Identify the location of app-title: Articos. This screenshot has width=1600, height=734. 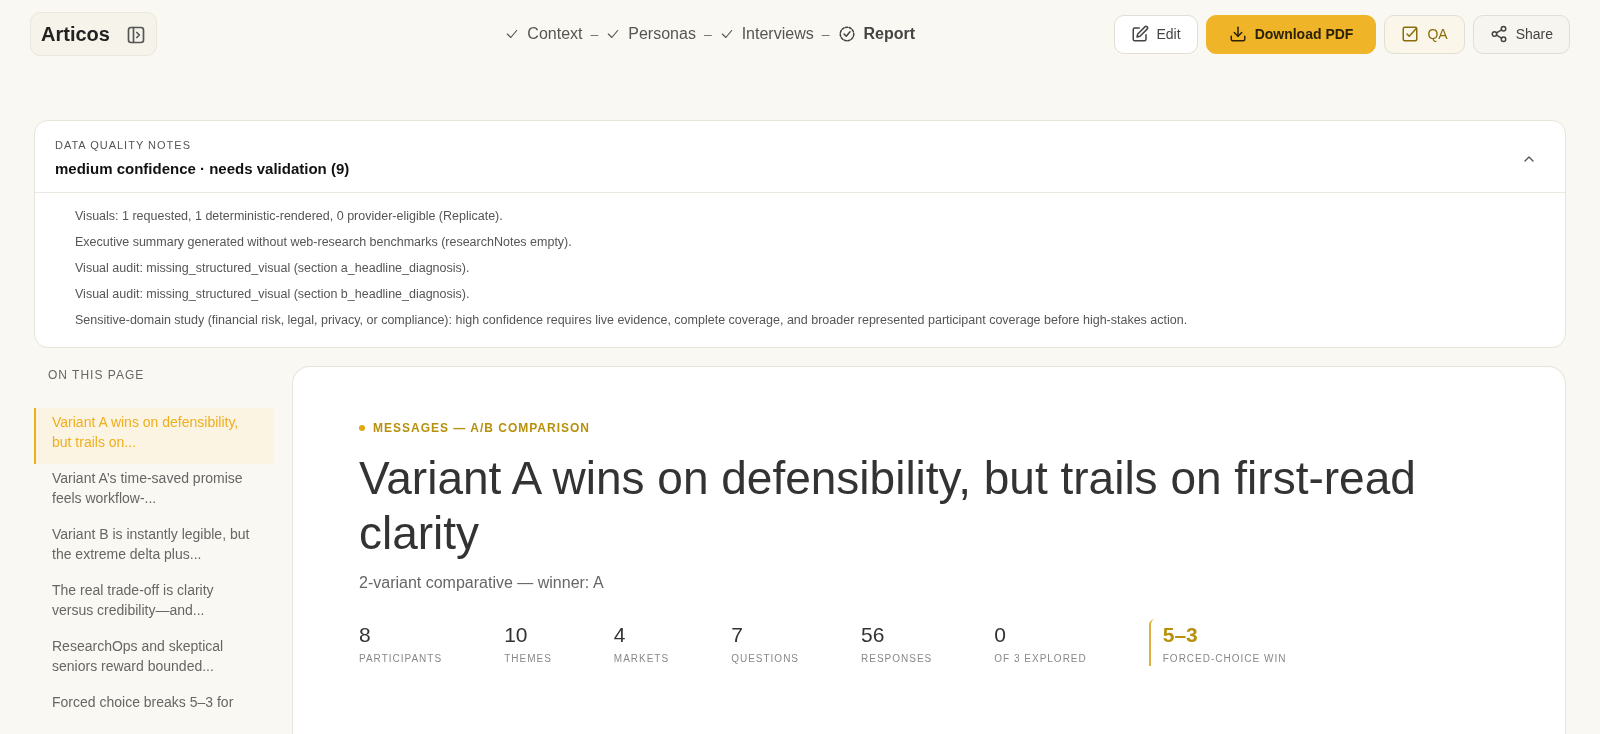
(75, 34).